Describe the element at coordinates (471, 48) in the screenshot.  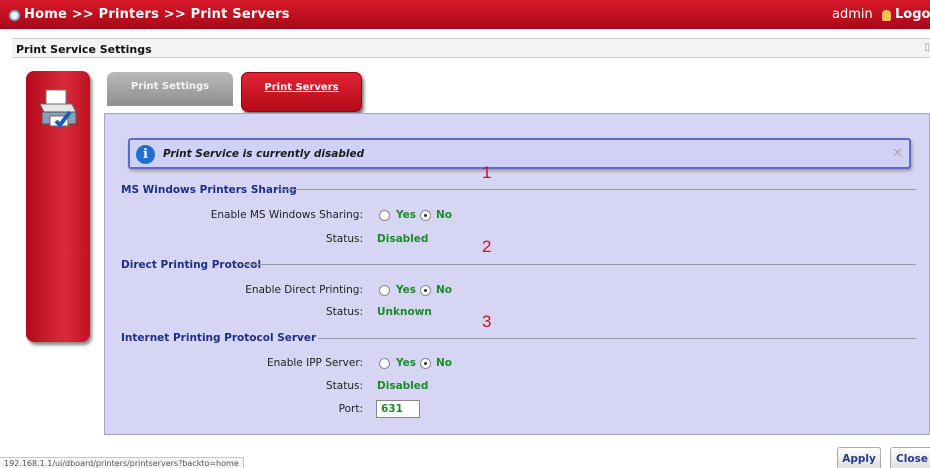
I see `page-header: Print Service Settings ▯` at that location.